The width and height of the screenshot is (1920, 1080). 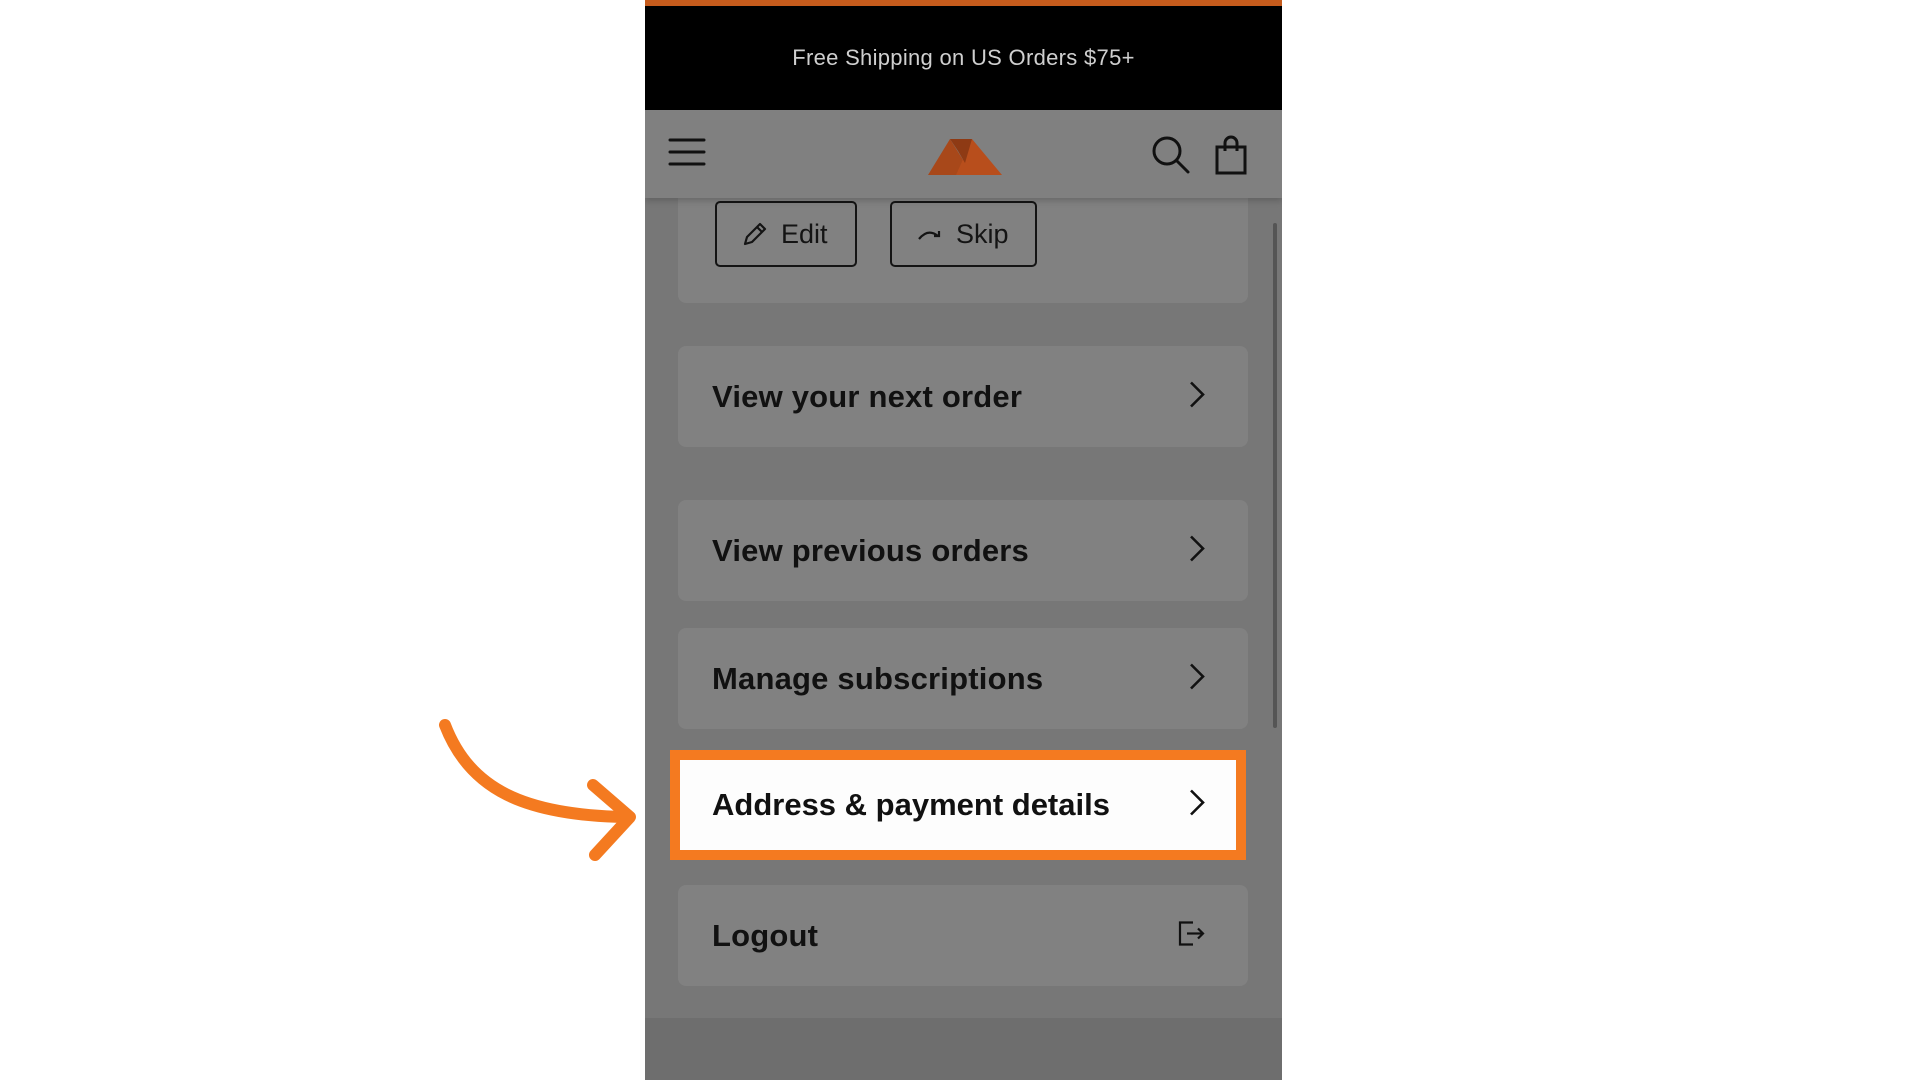 What do you see at coordinates (982, 233) in the screenshot?
I see `skip-label: Skip` at bounding box center [982, 233].